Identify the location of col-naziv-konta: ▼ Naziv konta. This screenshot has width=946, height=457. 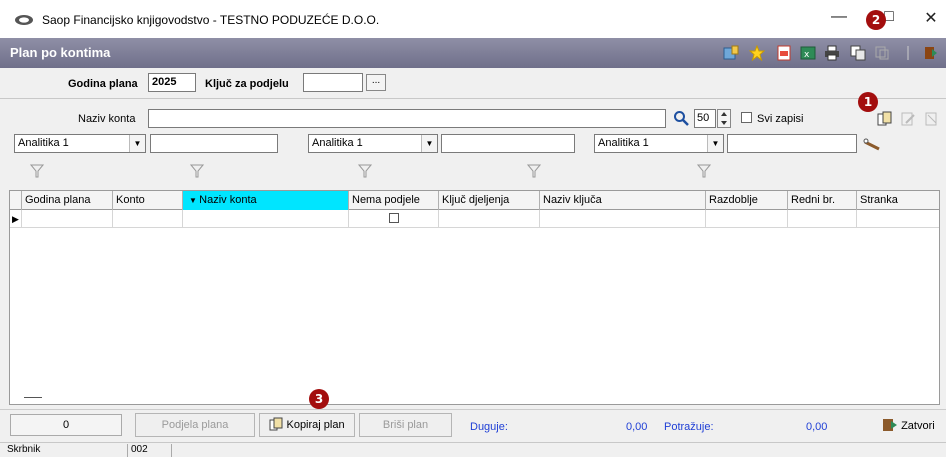
(266, 200).